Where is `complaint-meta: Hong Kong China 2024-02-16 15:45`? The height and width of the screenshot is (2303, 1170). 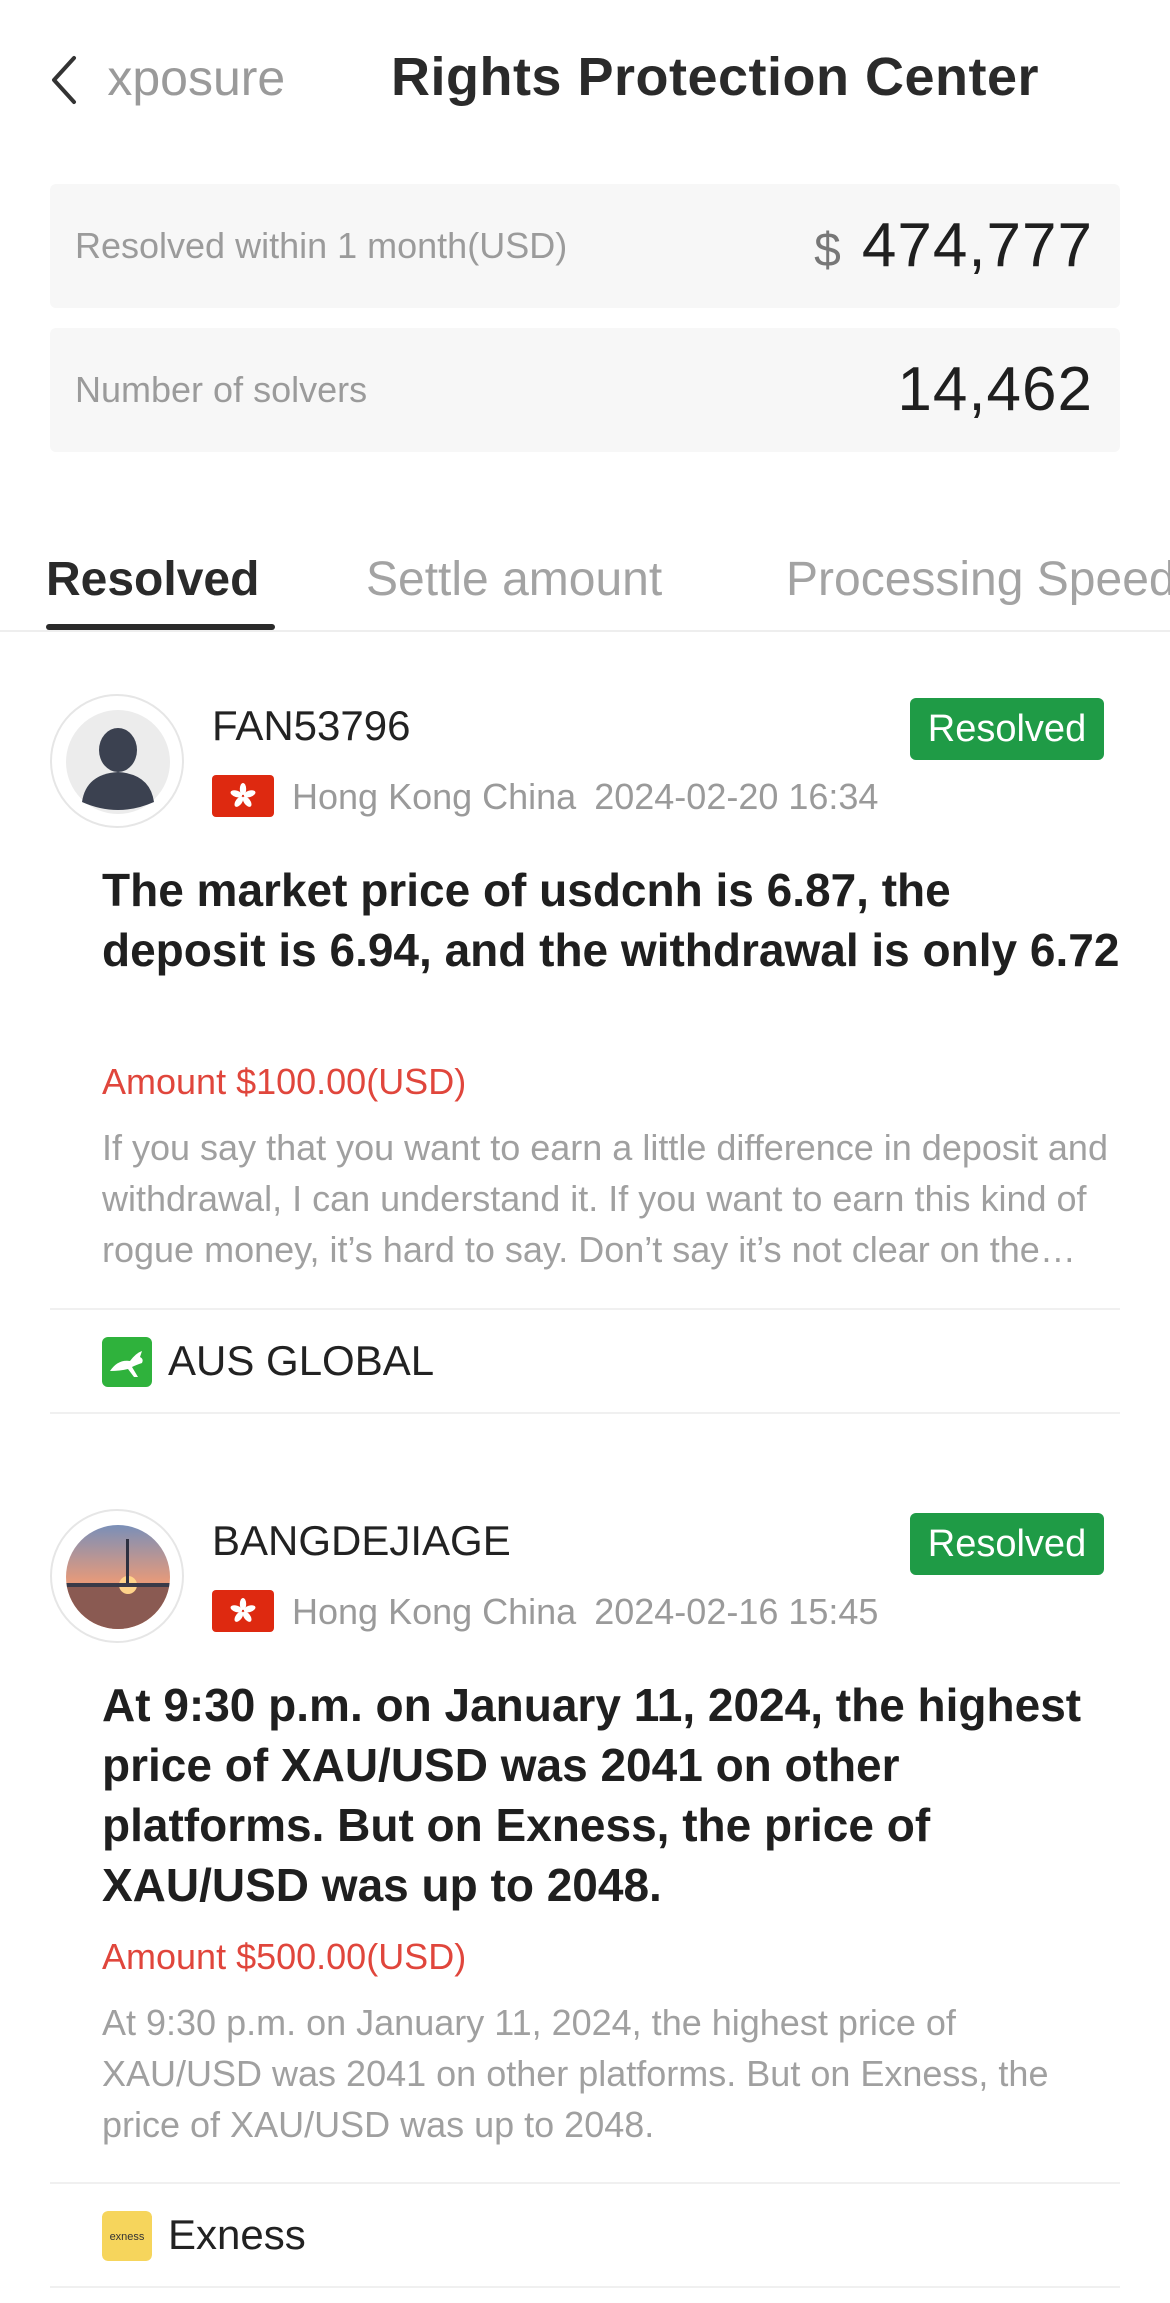
complaint-meta: Hong Kong China 2024-02-16 15:45 is located at coordinates (545, 1612).